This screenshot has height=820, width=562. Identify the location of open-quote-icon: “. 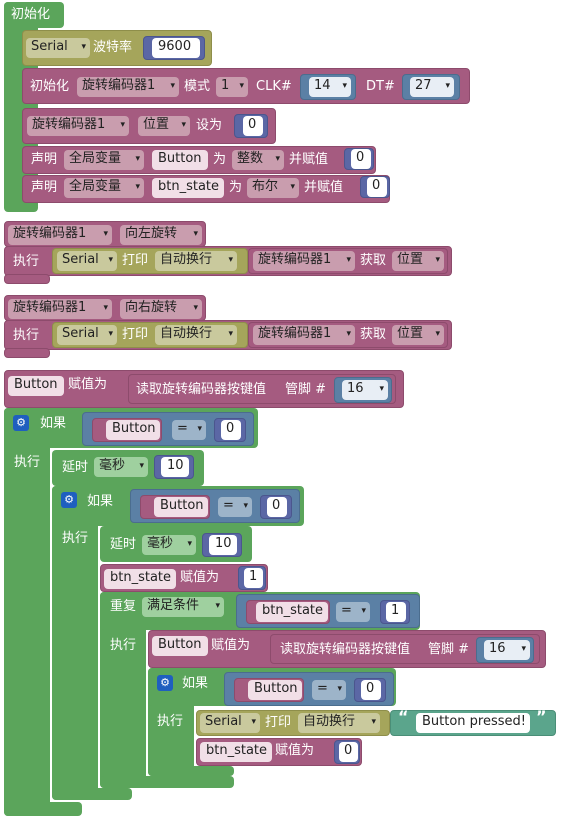
(403, 716).